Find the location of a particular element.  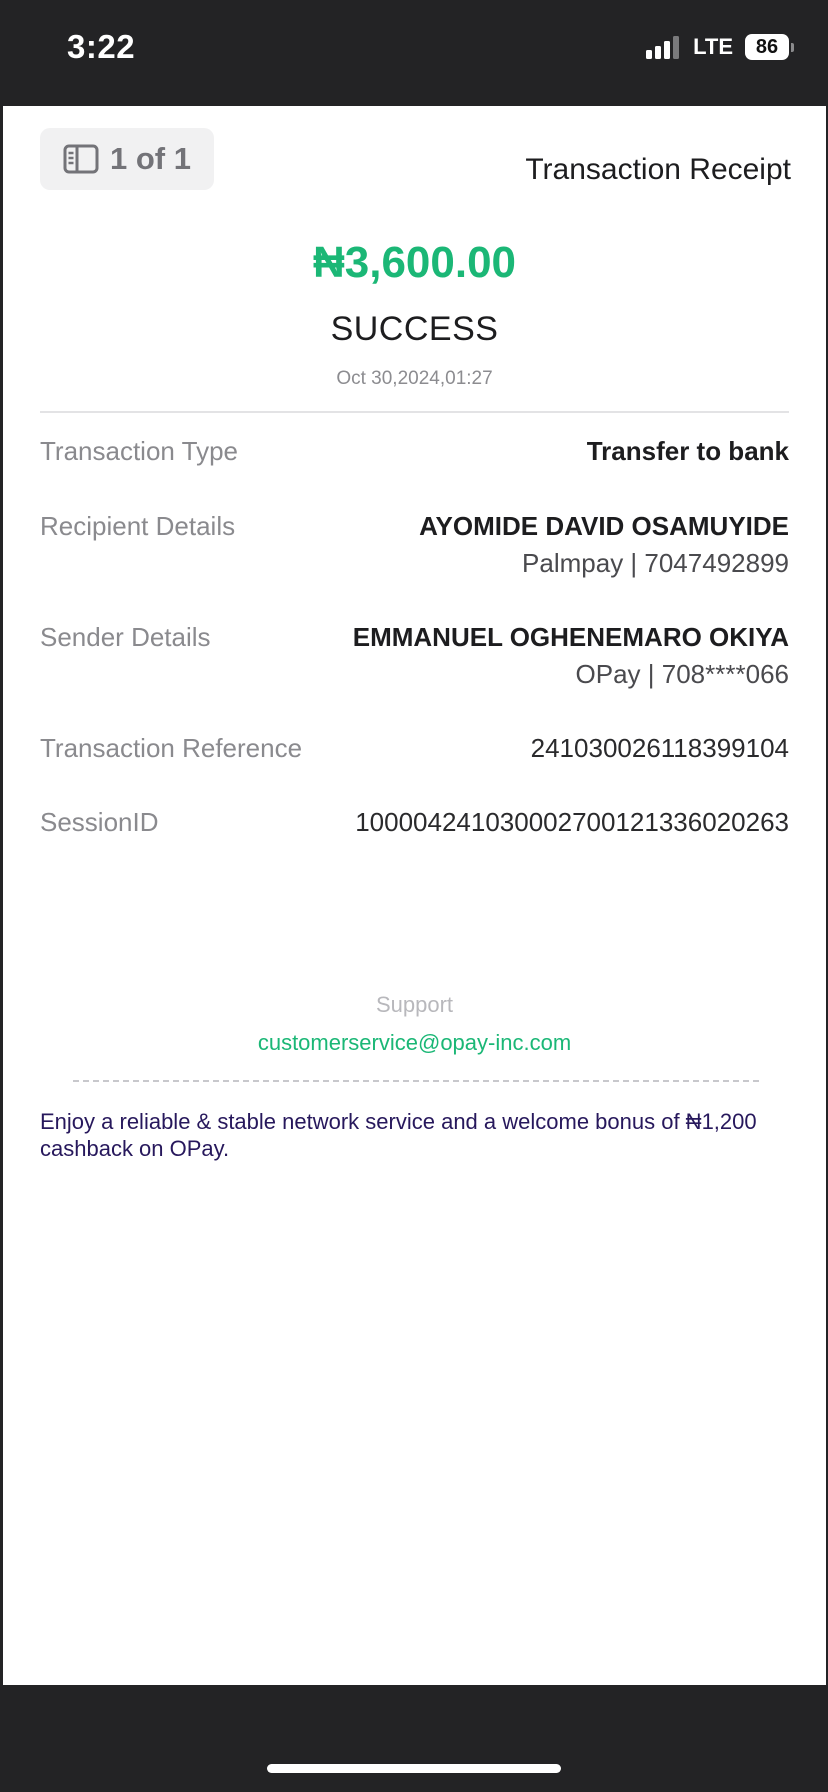

support-email-link: customerservice@opay-inc.com is located at coordinates (414, 1043).